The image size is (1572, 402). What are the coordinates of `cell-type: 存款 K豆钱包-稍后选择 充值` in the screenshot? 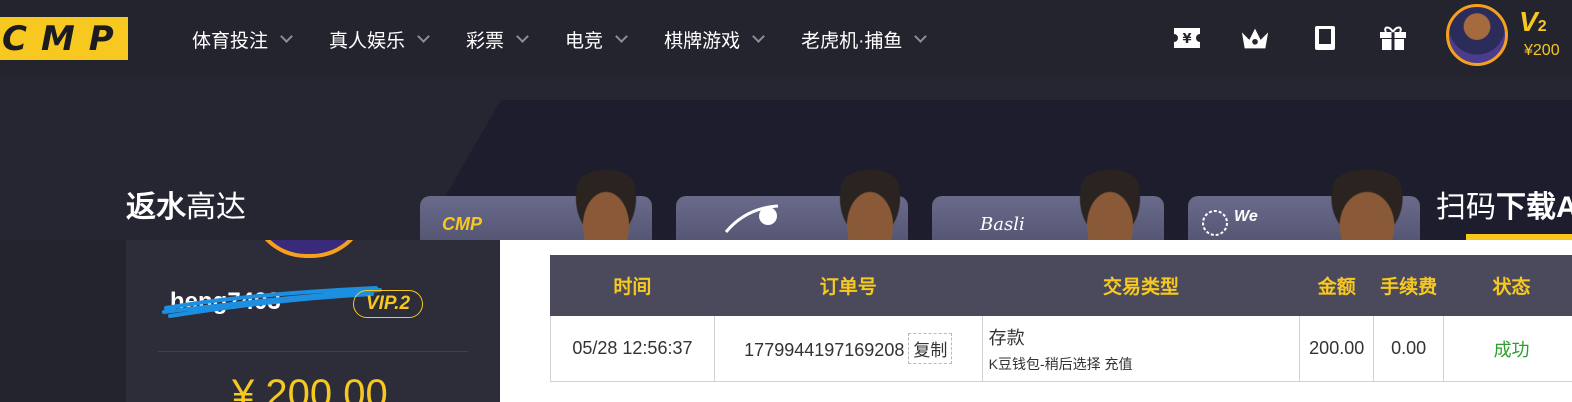 It's located at (1141, 348).